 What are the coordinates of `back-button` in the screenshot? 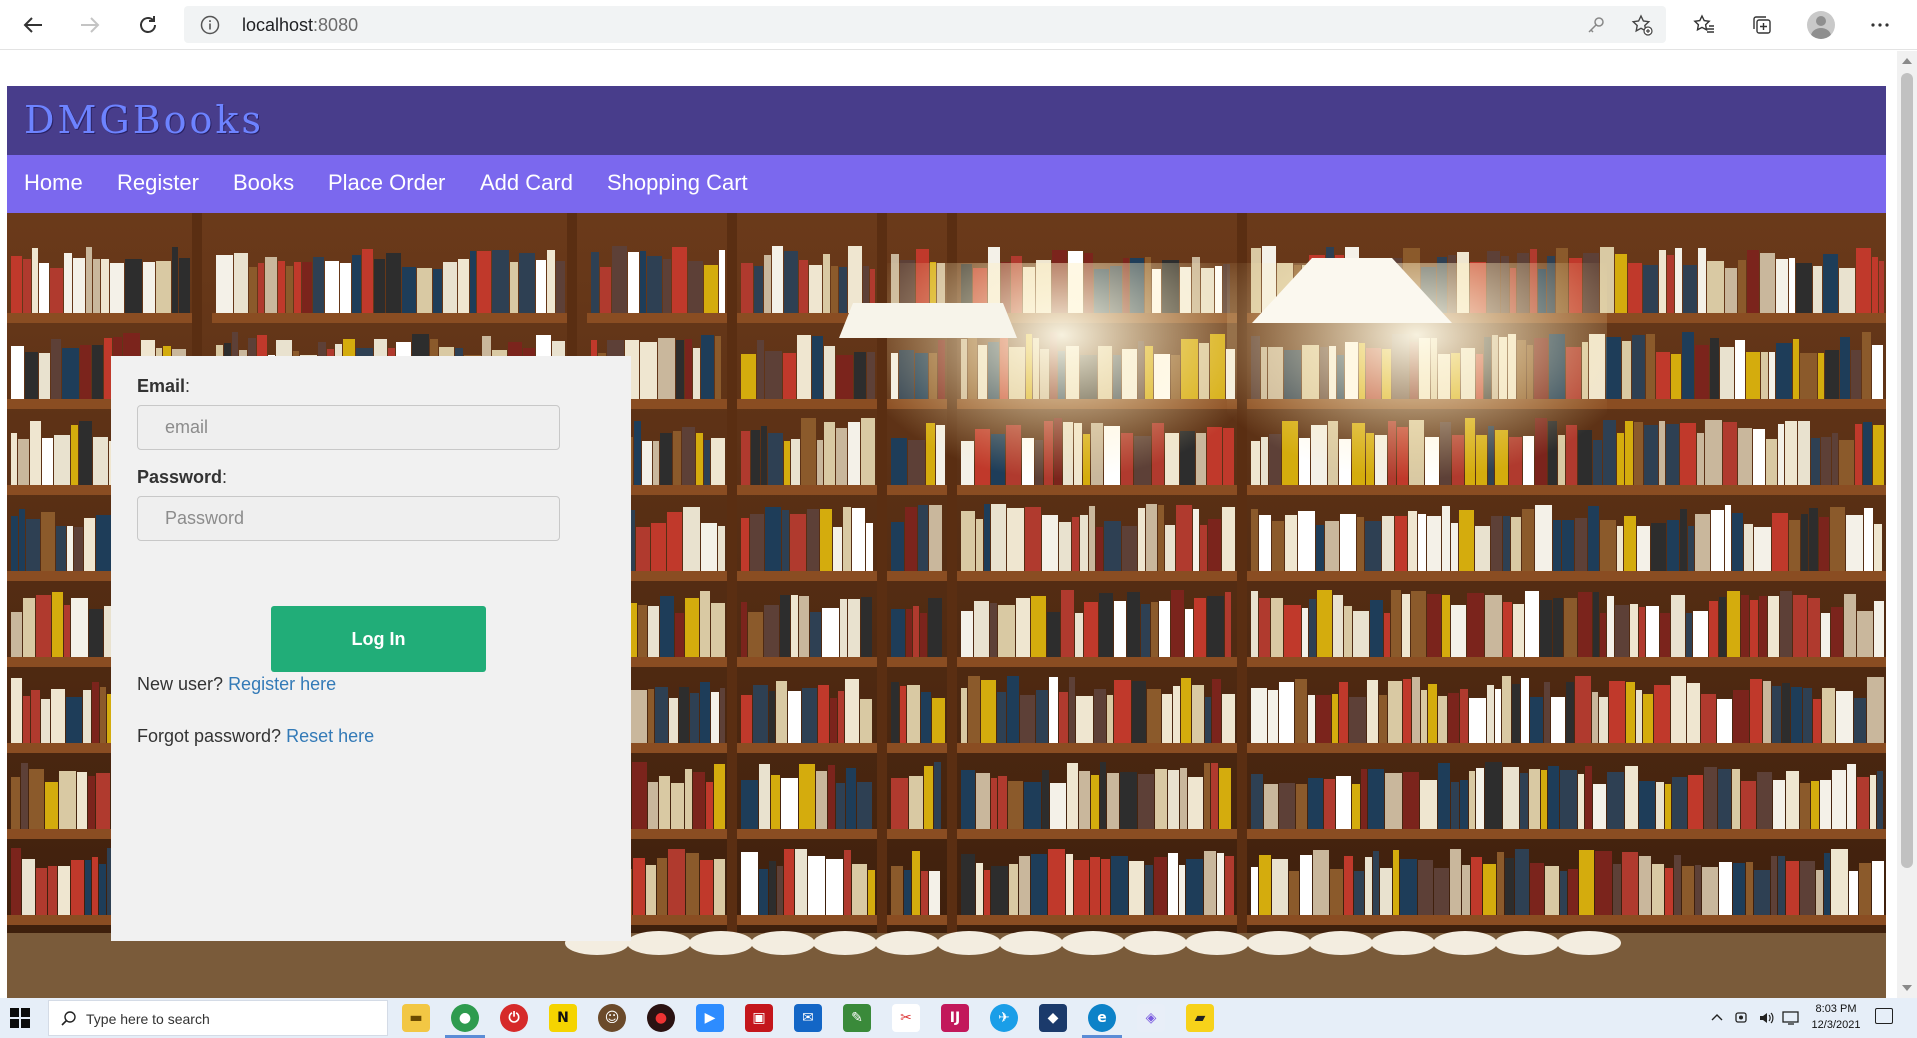 It's located at (33, 25).